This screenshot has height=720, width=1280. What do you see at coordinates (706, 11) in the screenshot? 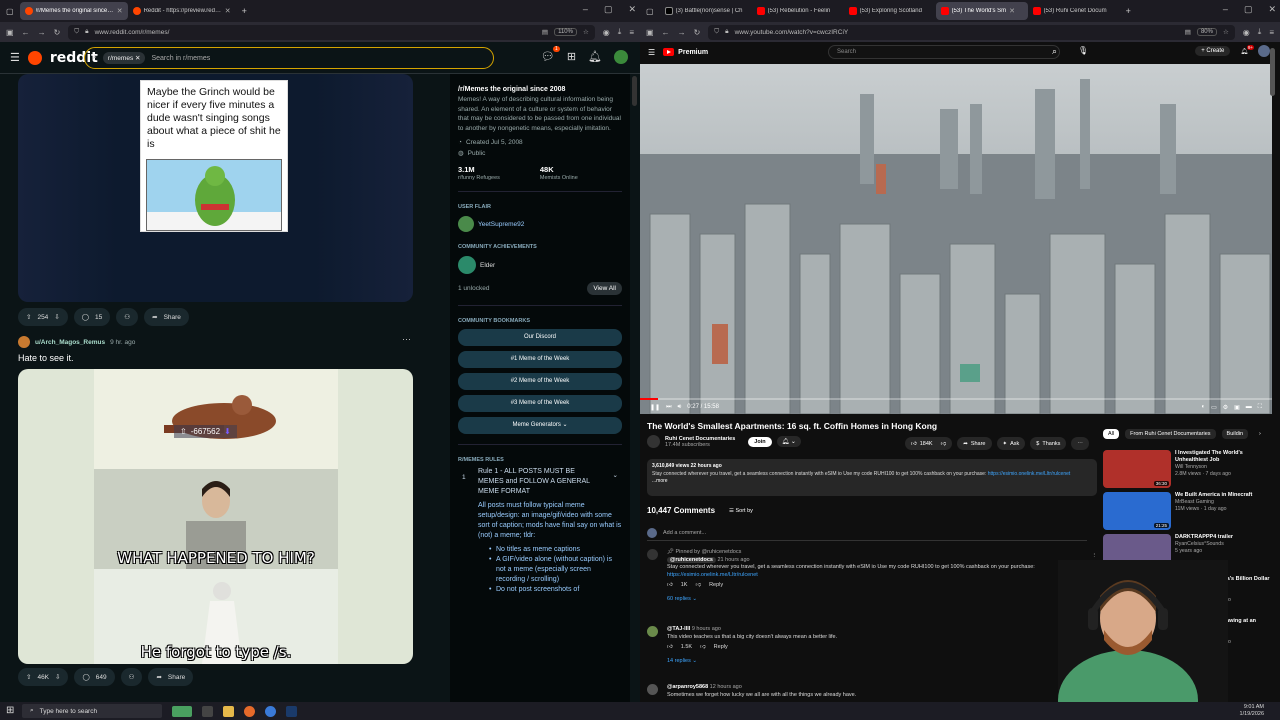
I see `tab-battlenonsense: (3) Battle(non)sense | Ch` at bounding box center [706, 11].